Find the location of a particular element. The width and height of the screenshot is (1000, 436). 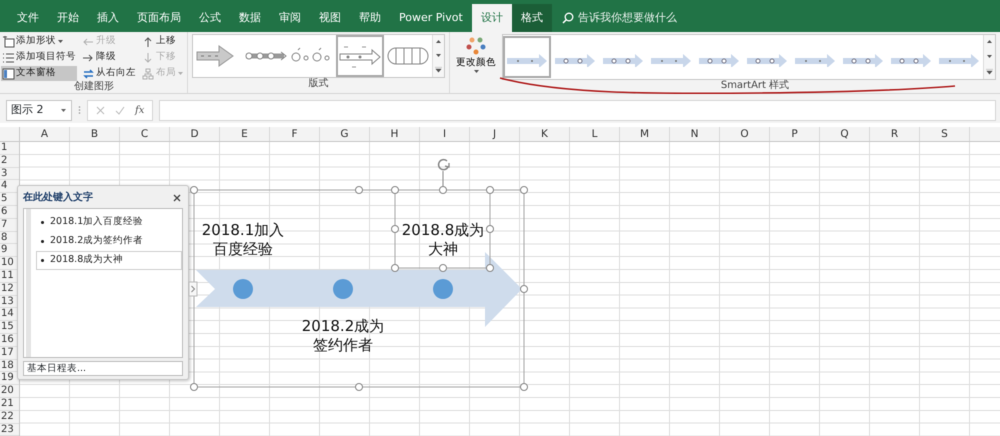

row-header: 19 is located at coordinates (7, 379).